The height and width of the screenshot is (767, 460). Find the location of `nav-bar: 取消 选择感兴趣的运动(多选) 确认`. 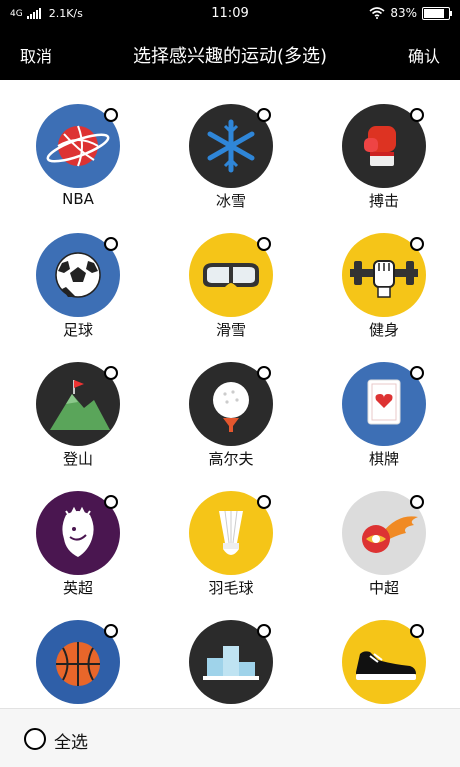

nav-bar: 取消 选择感兴趣的运动(多选) 确认 is located at coordinates (230, 54).